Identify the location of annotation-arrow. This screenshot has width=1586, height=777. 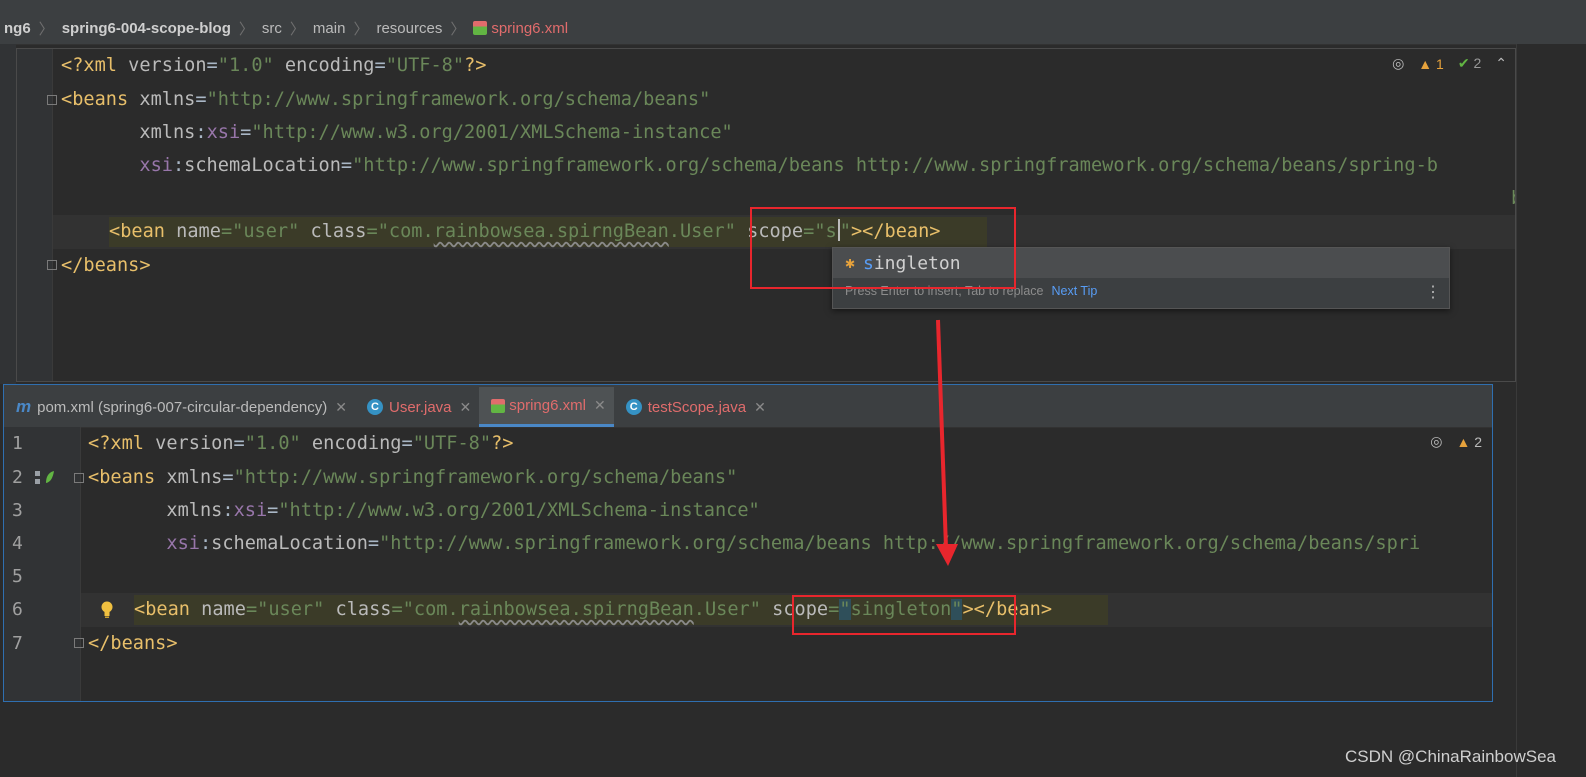
(947, 442).